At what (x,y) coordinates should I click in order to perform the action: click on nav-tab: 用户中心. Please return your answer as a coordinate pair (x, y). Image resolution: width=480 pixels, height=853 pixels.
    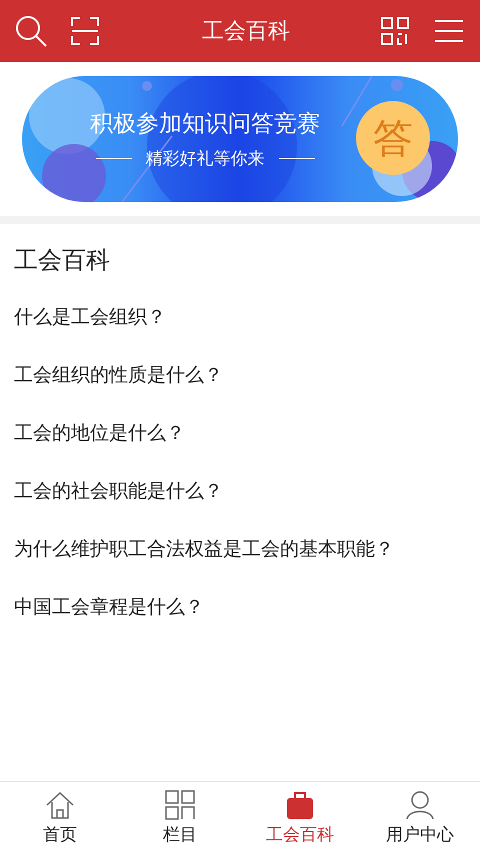
    Looking at the image, I should click on (420, 817).